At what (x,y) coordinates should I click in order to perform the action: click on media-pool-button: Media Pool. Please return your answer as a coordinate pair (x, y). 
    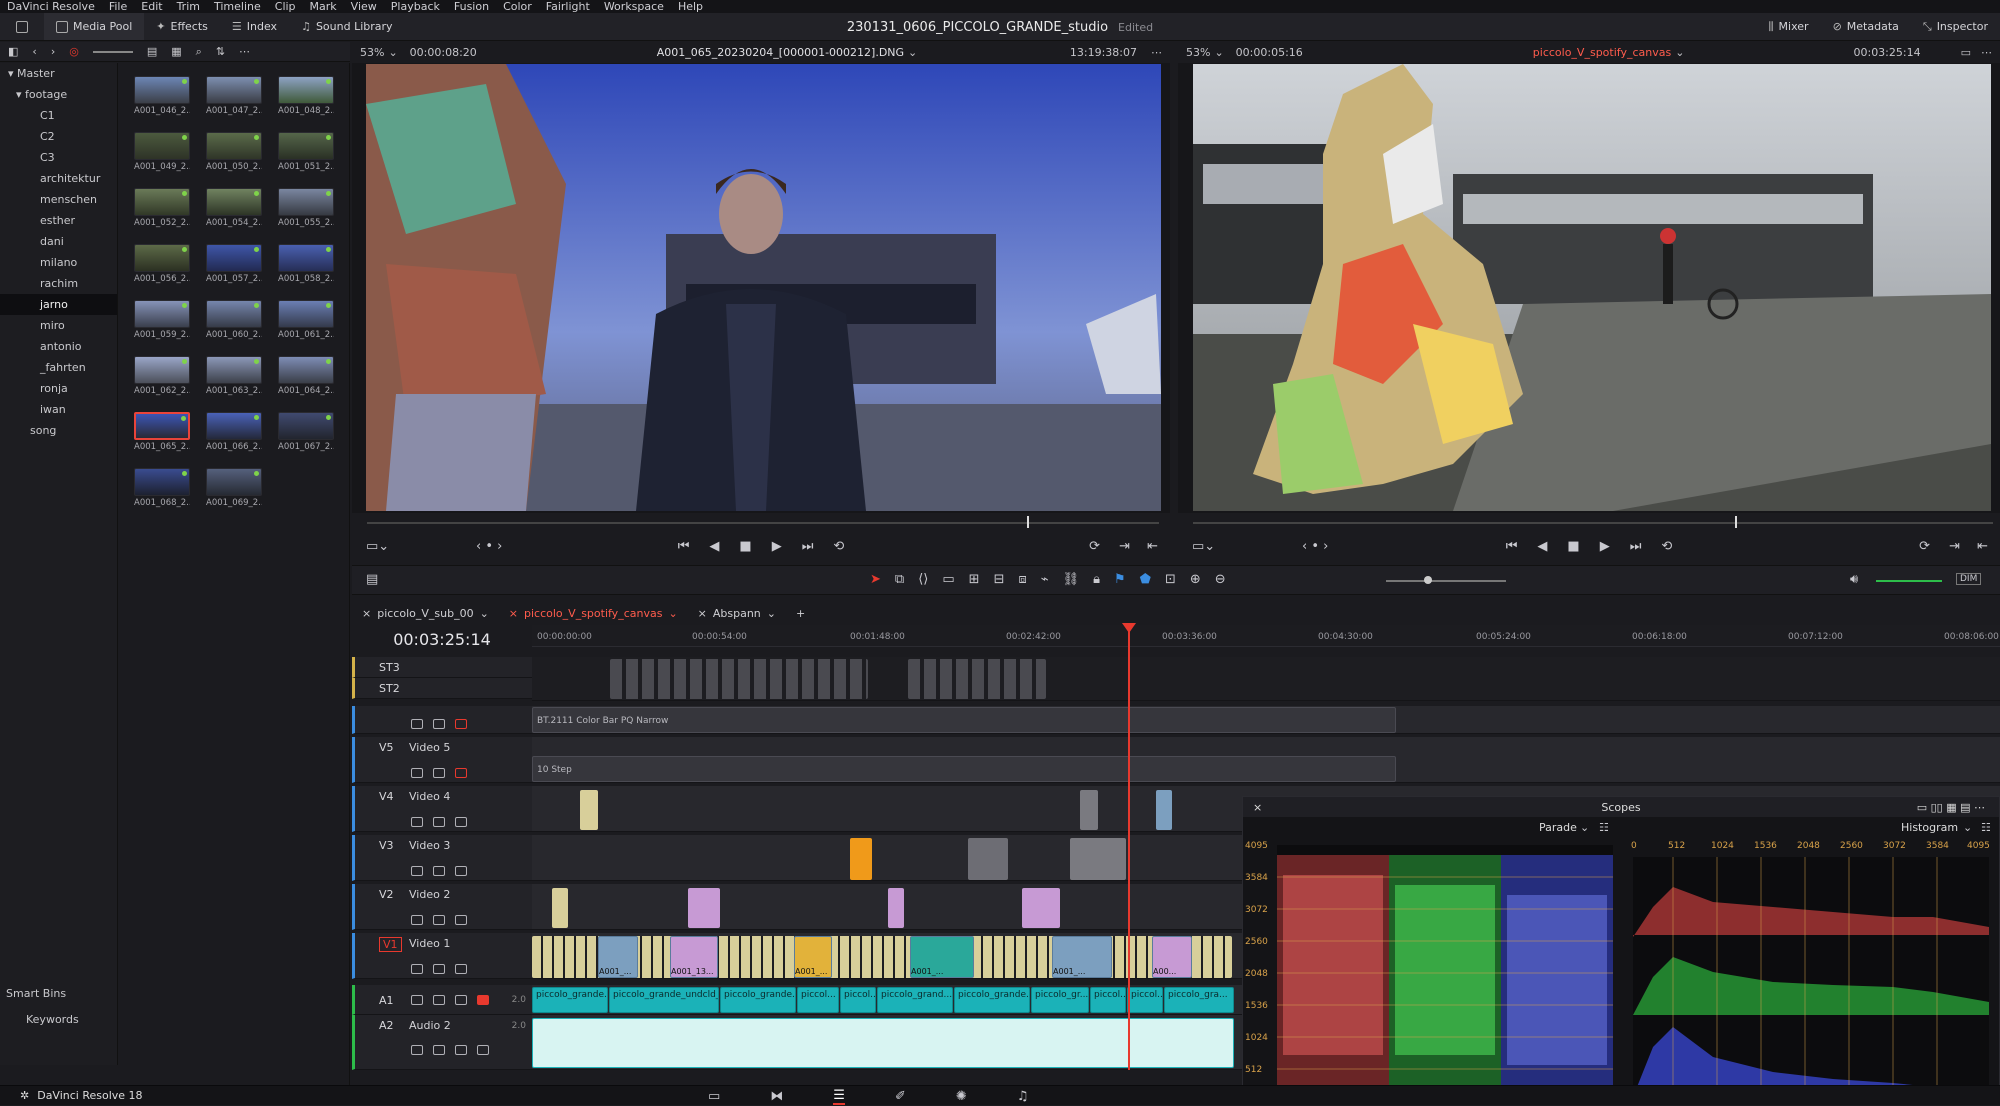
    Looking at the image, I should click on (94, 26).